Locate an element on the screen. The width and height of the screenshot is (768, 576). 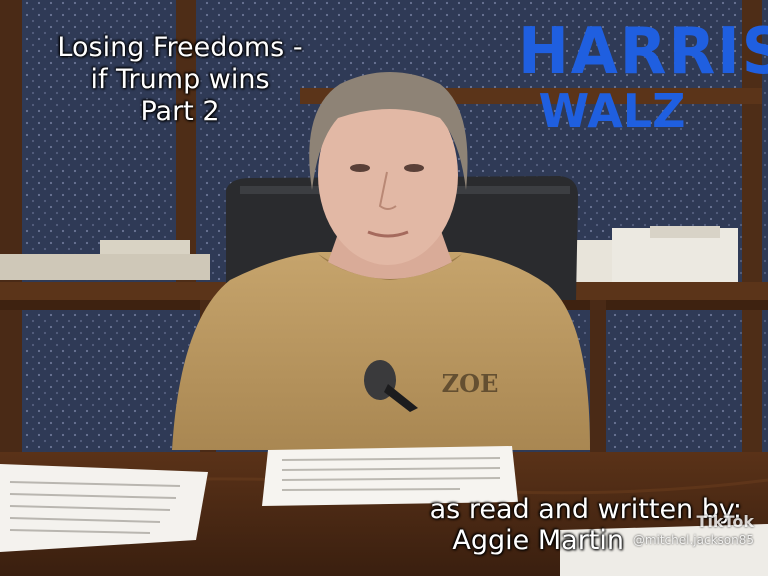
harris-walz-logo: HARRIS WALZ is located at coordinates (640, 74).